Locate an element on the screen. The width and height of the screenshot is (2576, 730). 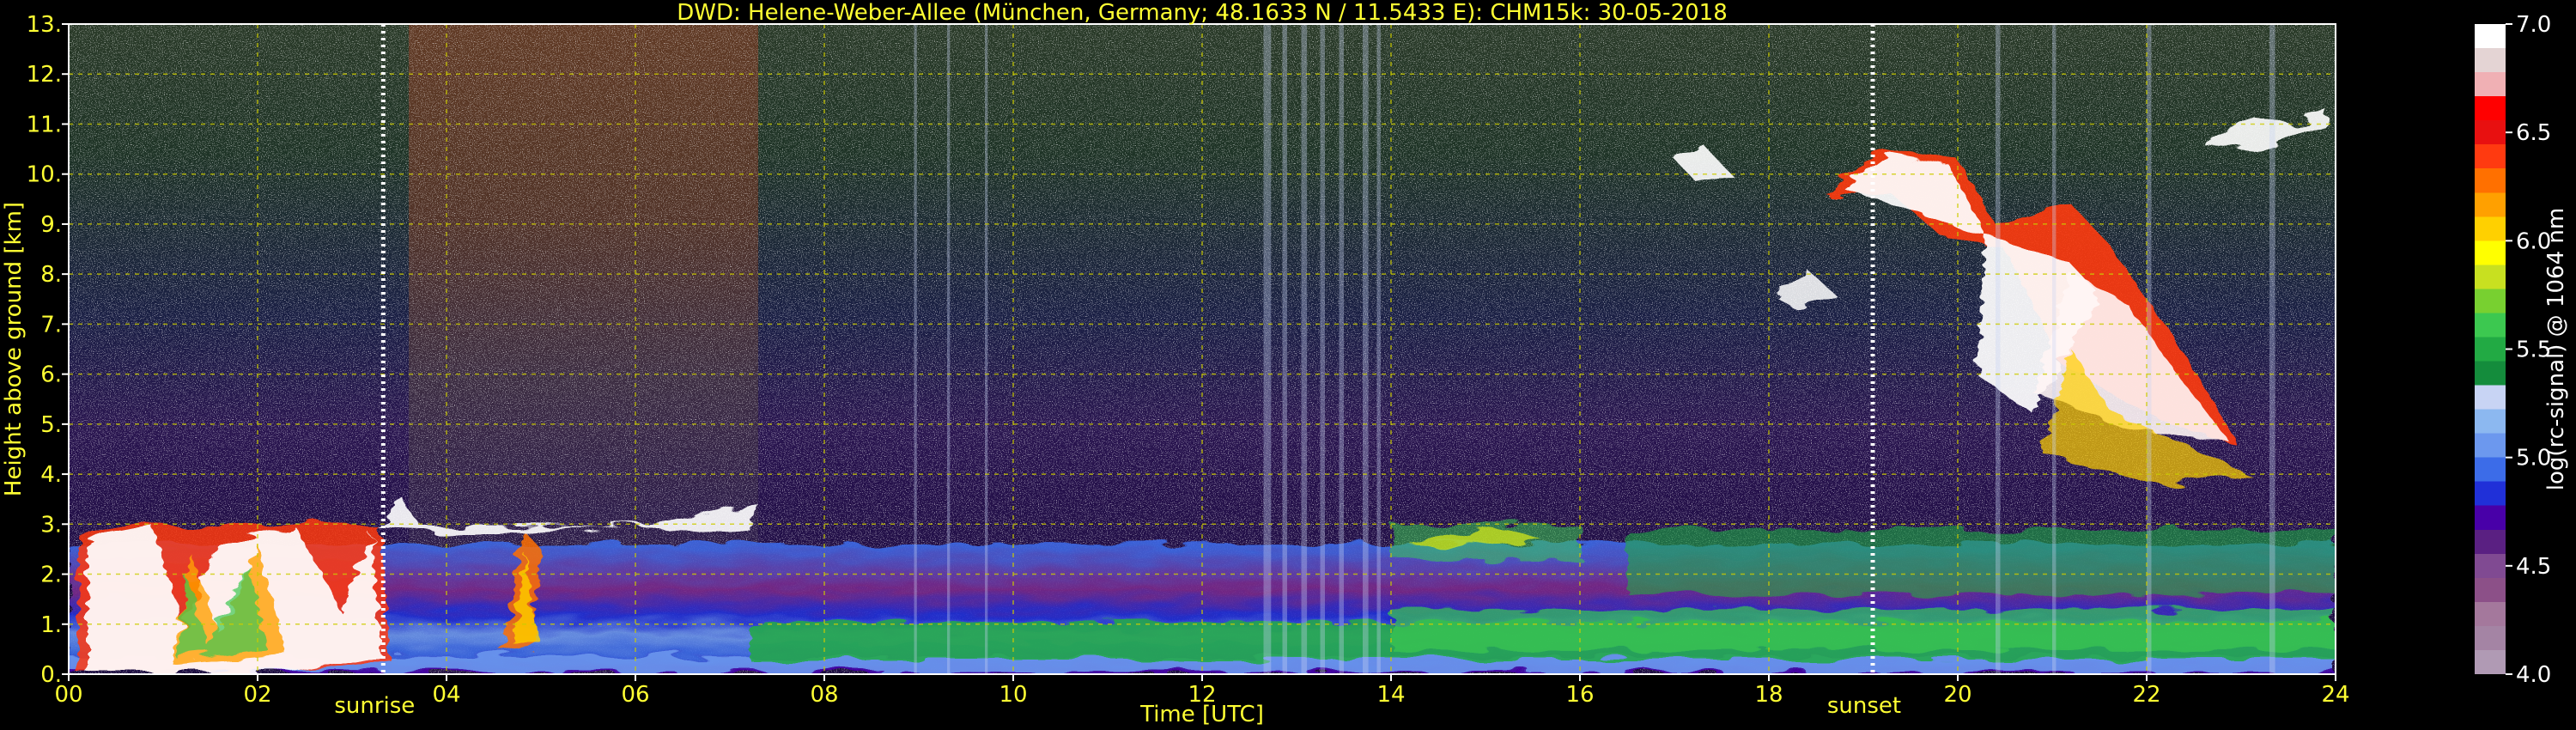
colorbar-gradient is located at coordinates (2490, 349).